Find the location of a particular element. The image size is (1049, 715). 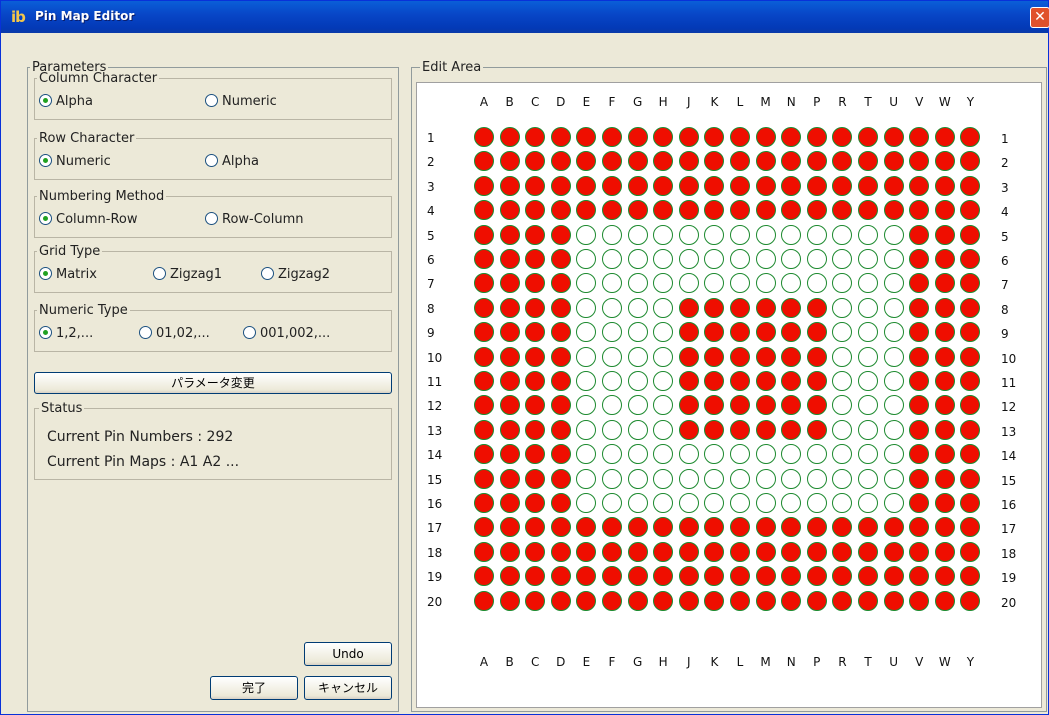

pin-W4 is located at coordinates (944, 210).